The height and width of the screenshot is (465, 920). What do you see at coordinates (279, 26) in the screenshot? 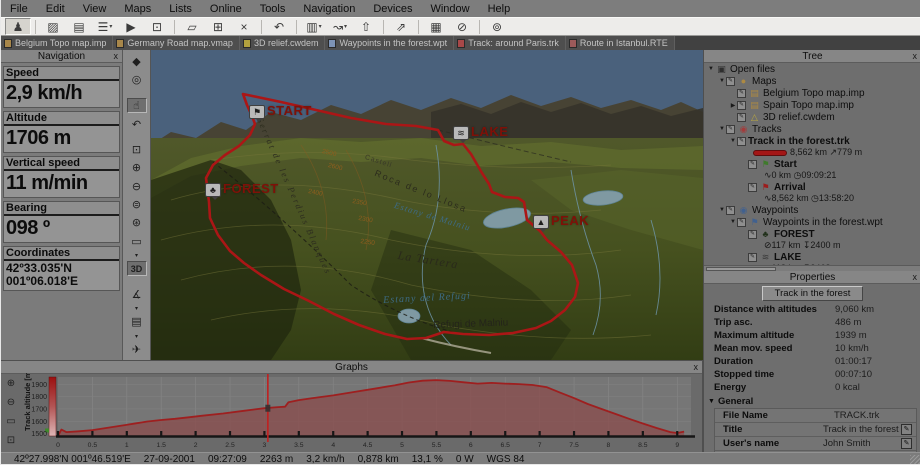
I see `undo-button: ↶` at bounding box center [279, 26].